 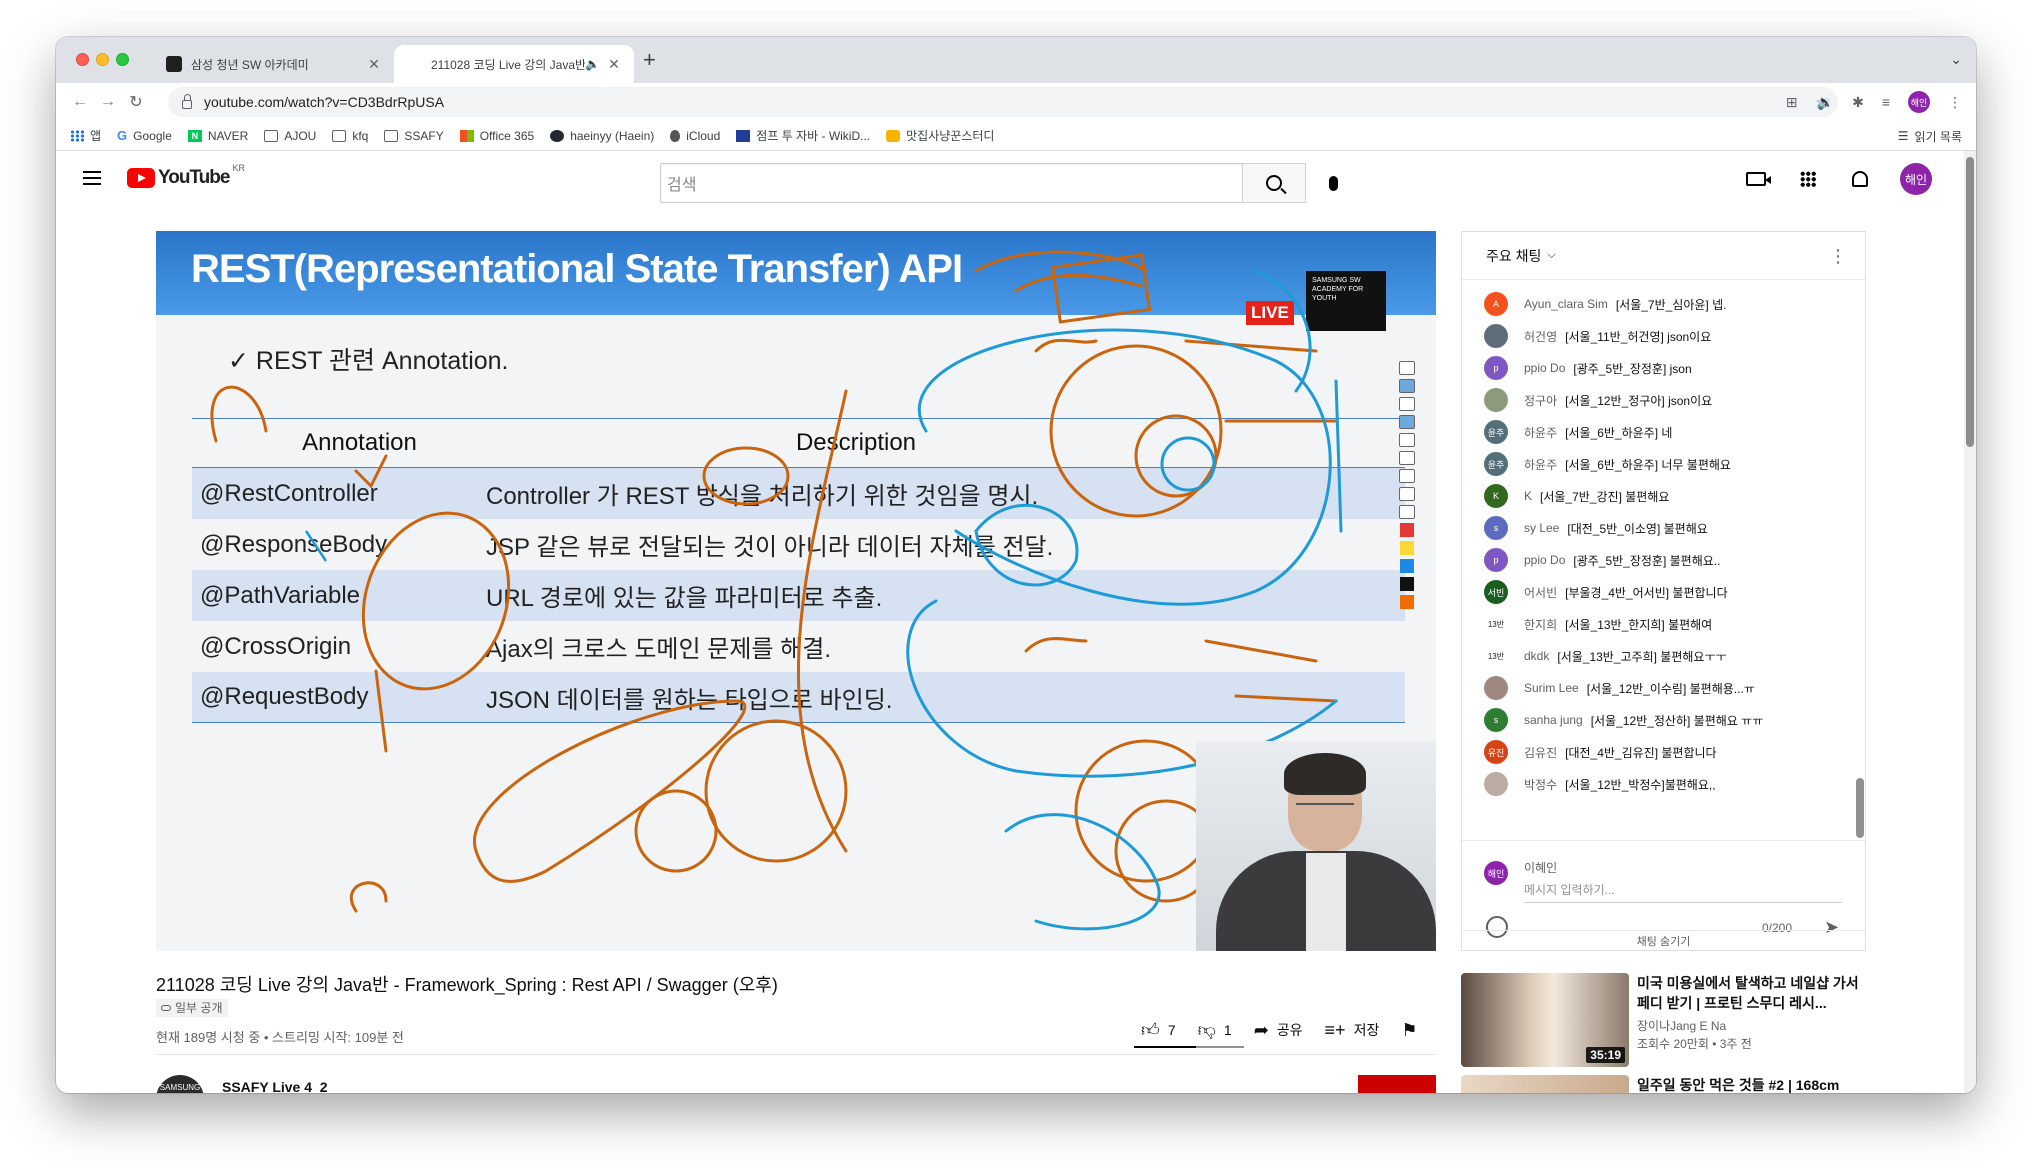 What do you see at coordinates (1407, 512) in the screenshot?
I see `capture-tool-icon` at bounding box center [1407, 512].